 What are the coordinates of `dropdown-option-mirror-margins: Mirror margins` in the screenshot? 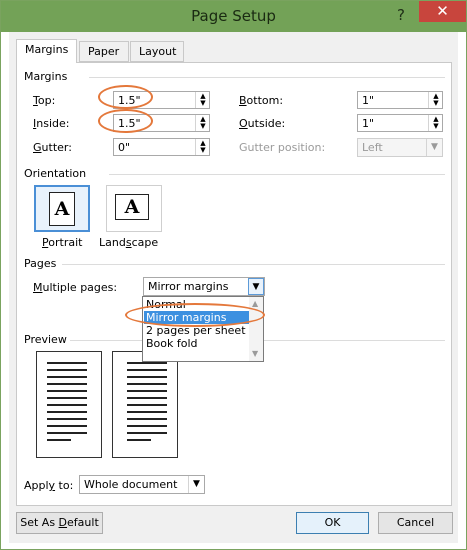 It's located at (196, 317).